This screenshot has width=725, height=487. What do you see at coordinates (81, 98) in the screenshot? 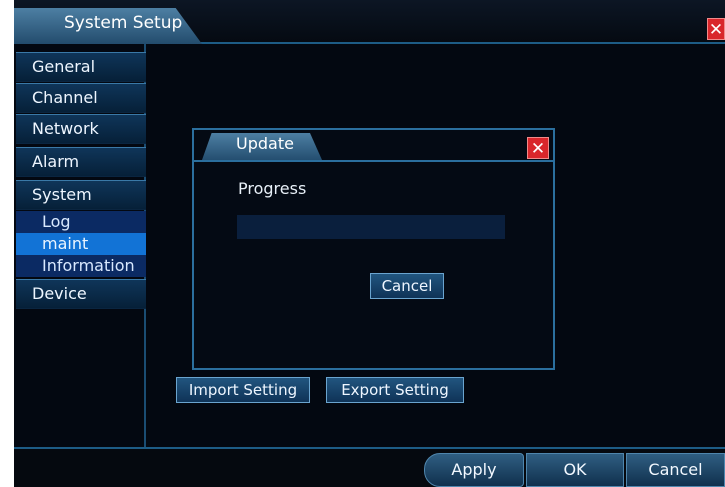
I see `sidebar-item-channel: Channel` at bounding box center [81, 98].